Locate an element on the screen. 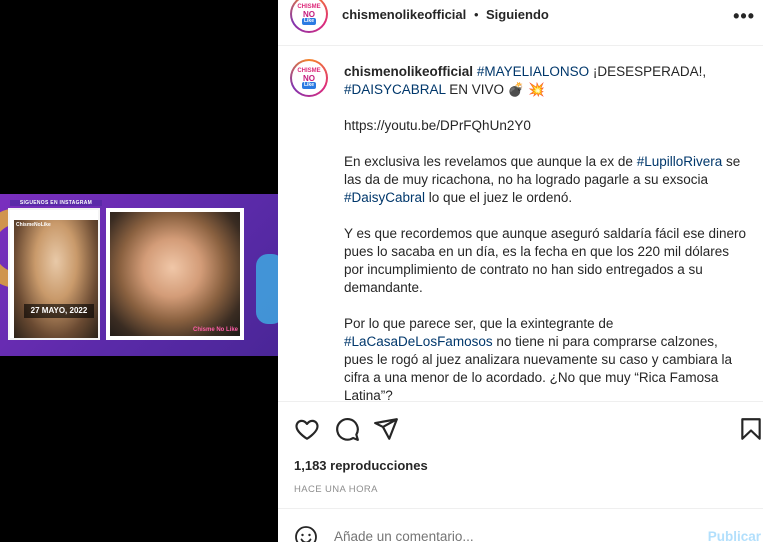  more-options-icon: ••• is located at coordinates (744, 16).